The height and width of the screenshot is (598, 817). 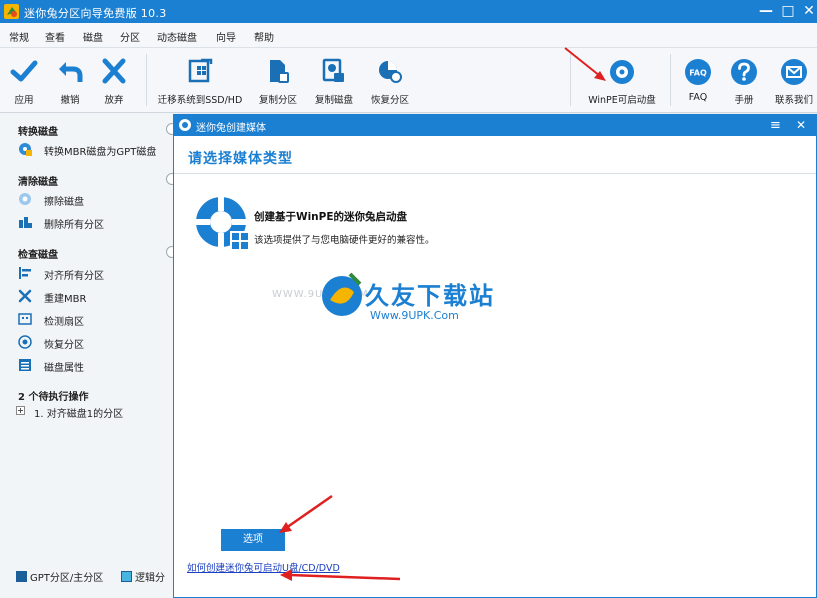 I want to click on arrow-to-winpe, so click(x=585, y=64).